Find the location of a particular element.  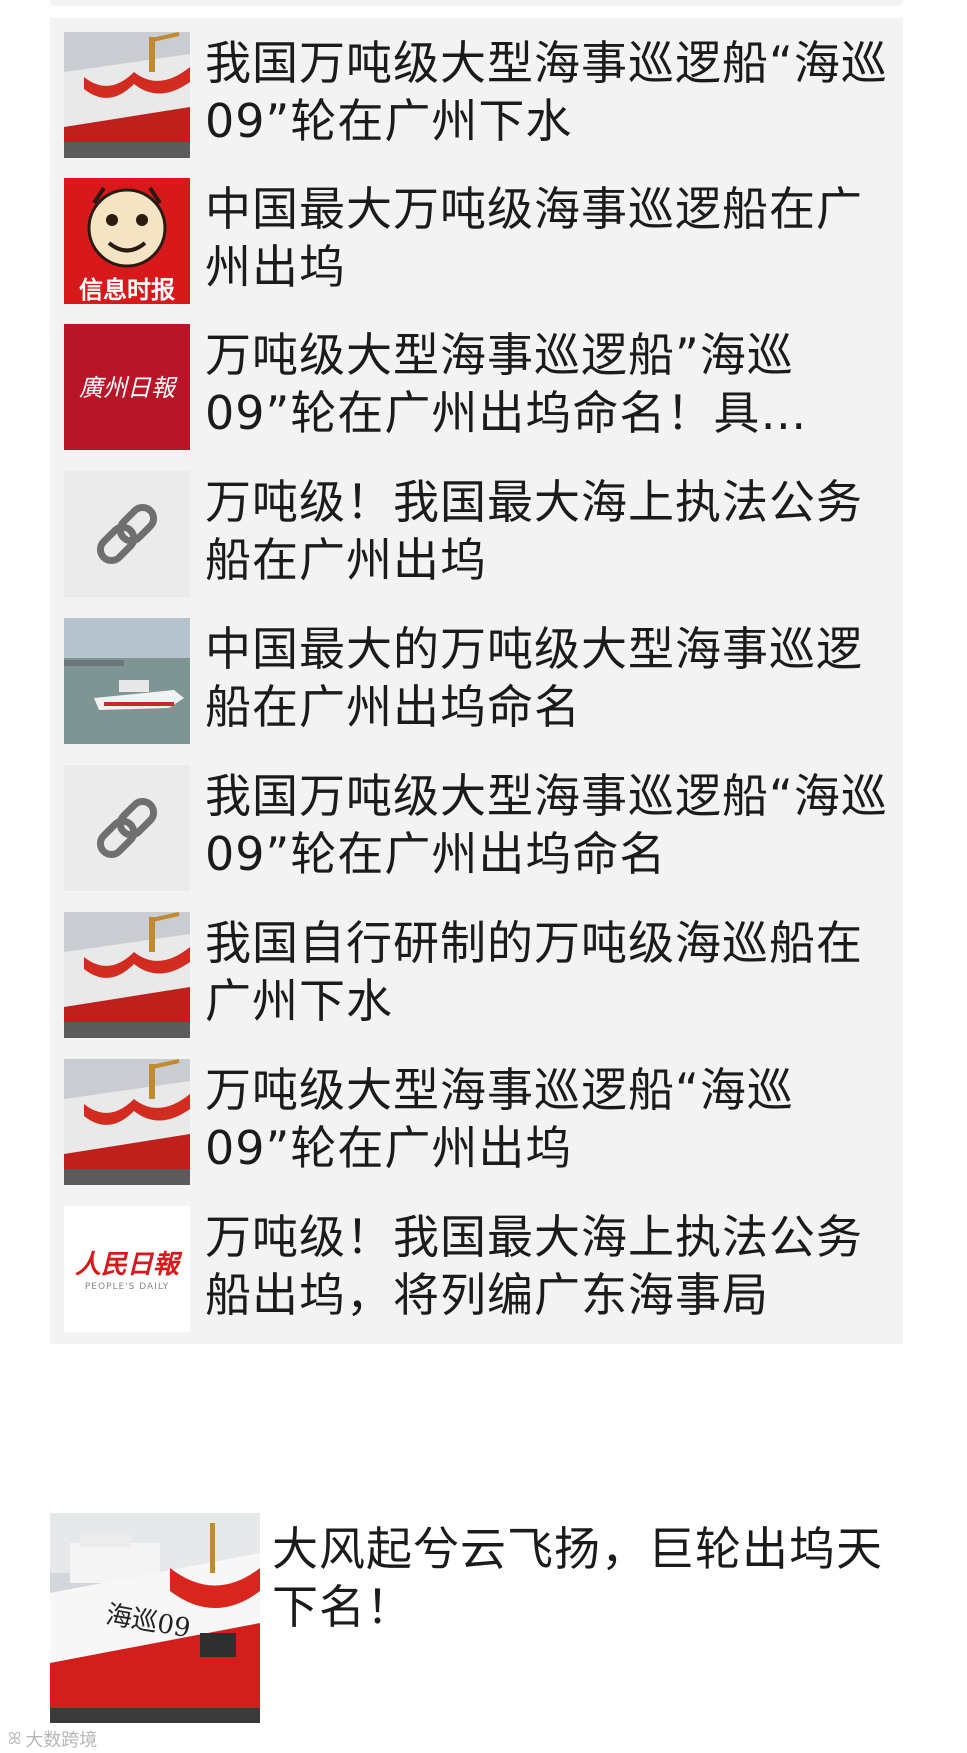

guangzhou-daily-logo-text: 廣州日報 is located at coordinates (127, 388).